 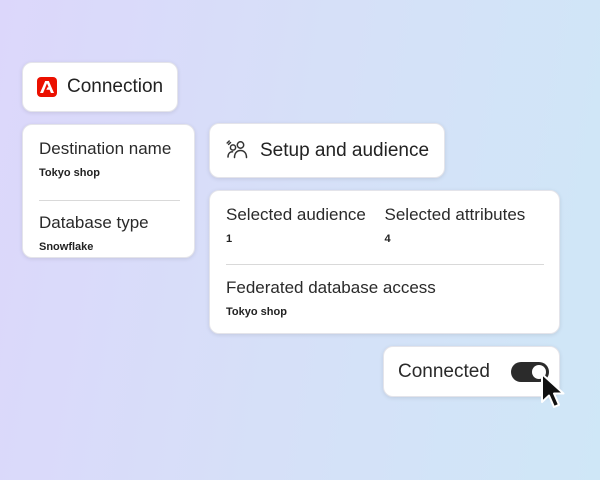 I want to click on connection-title: Connection, so click(x=115, y=86).